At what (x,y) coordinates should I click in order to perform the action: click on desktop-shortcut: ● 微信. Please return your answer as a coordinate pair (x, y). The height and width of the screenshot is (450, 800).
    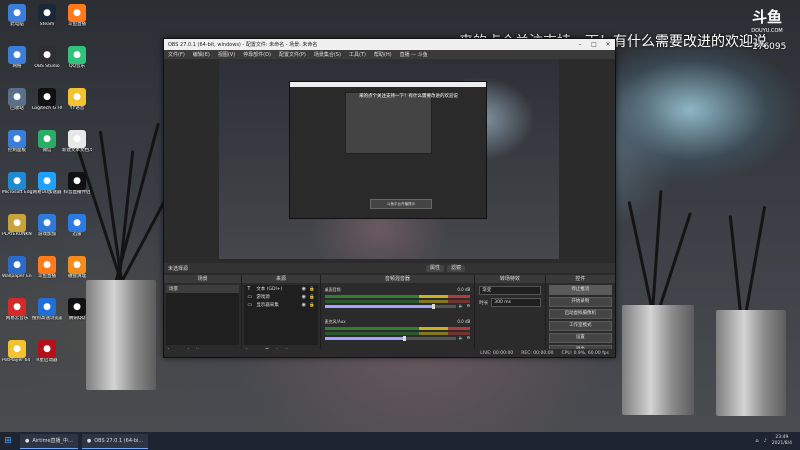
    Looking at the image, I should click on (47, 147).